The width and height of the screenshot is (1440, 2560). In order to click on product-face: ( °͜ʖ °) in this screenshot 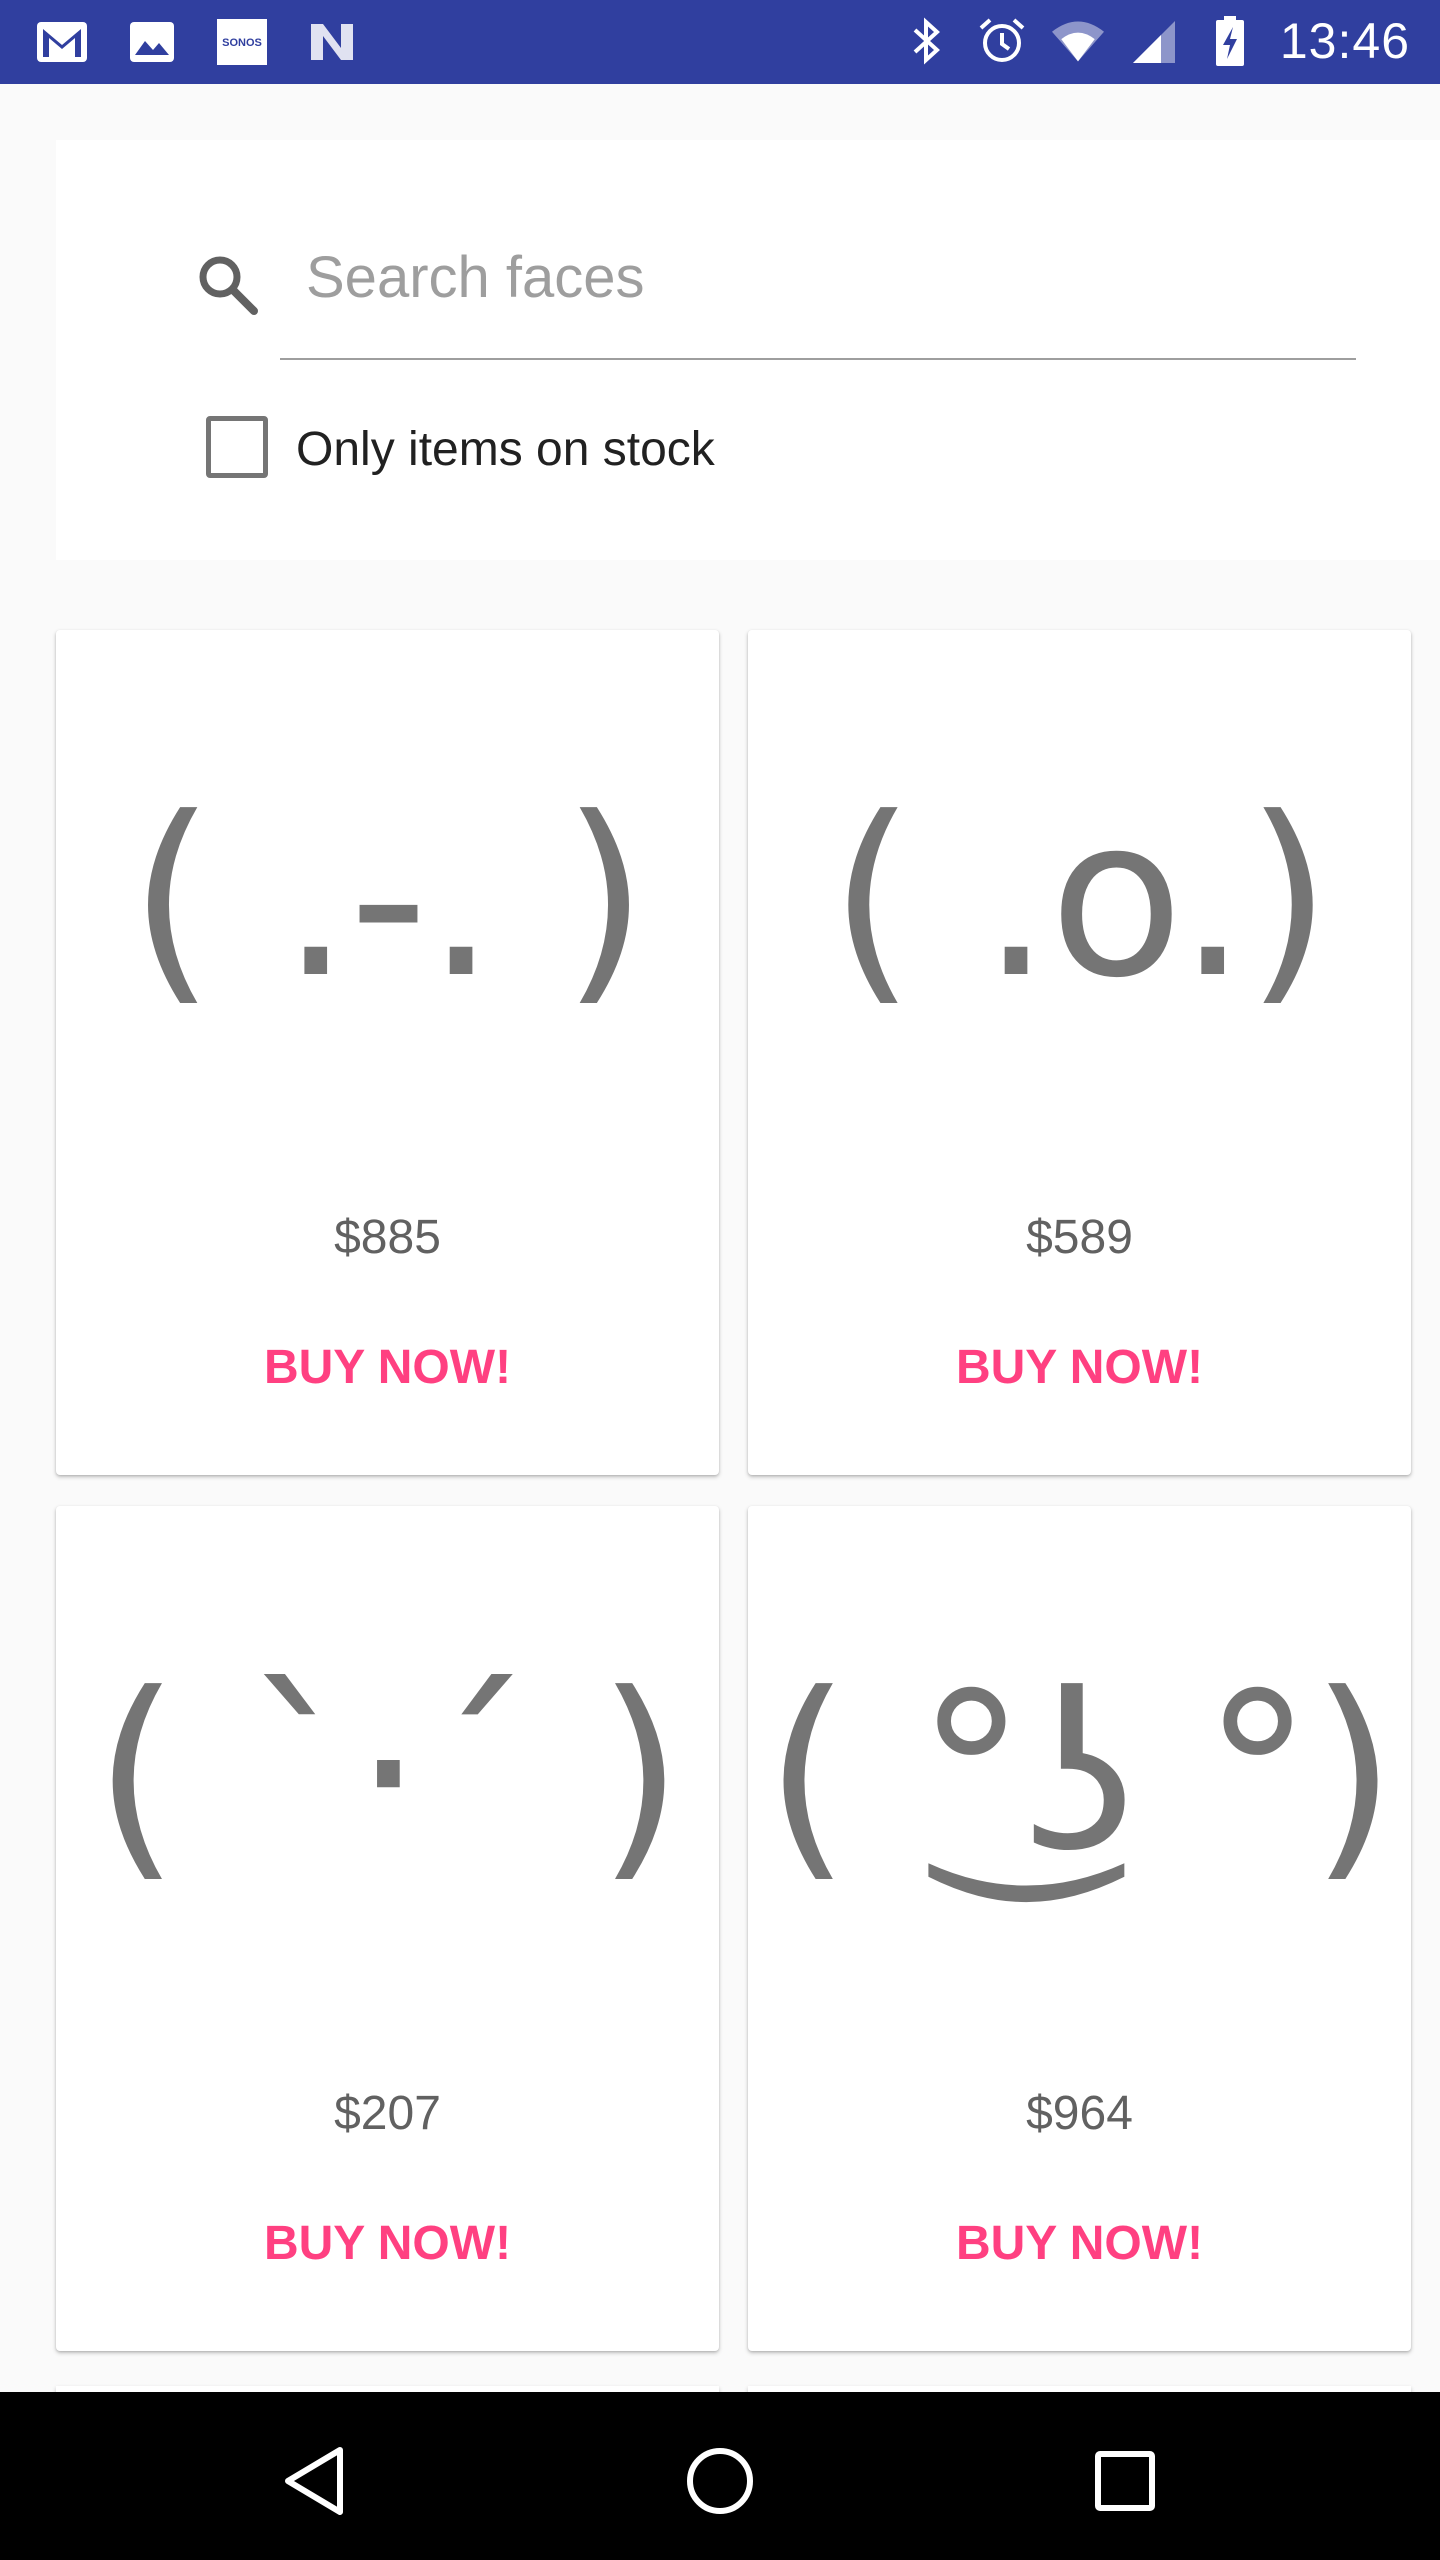, I will do `click(1080, 1774)`.